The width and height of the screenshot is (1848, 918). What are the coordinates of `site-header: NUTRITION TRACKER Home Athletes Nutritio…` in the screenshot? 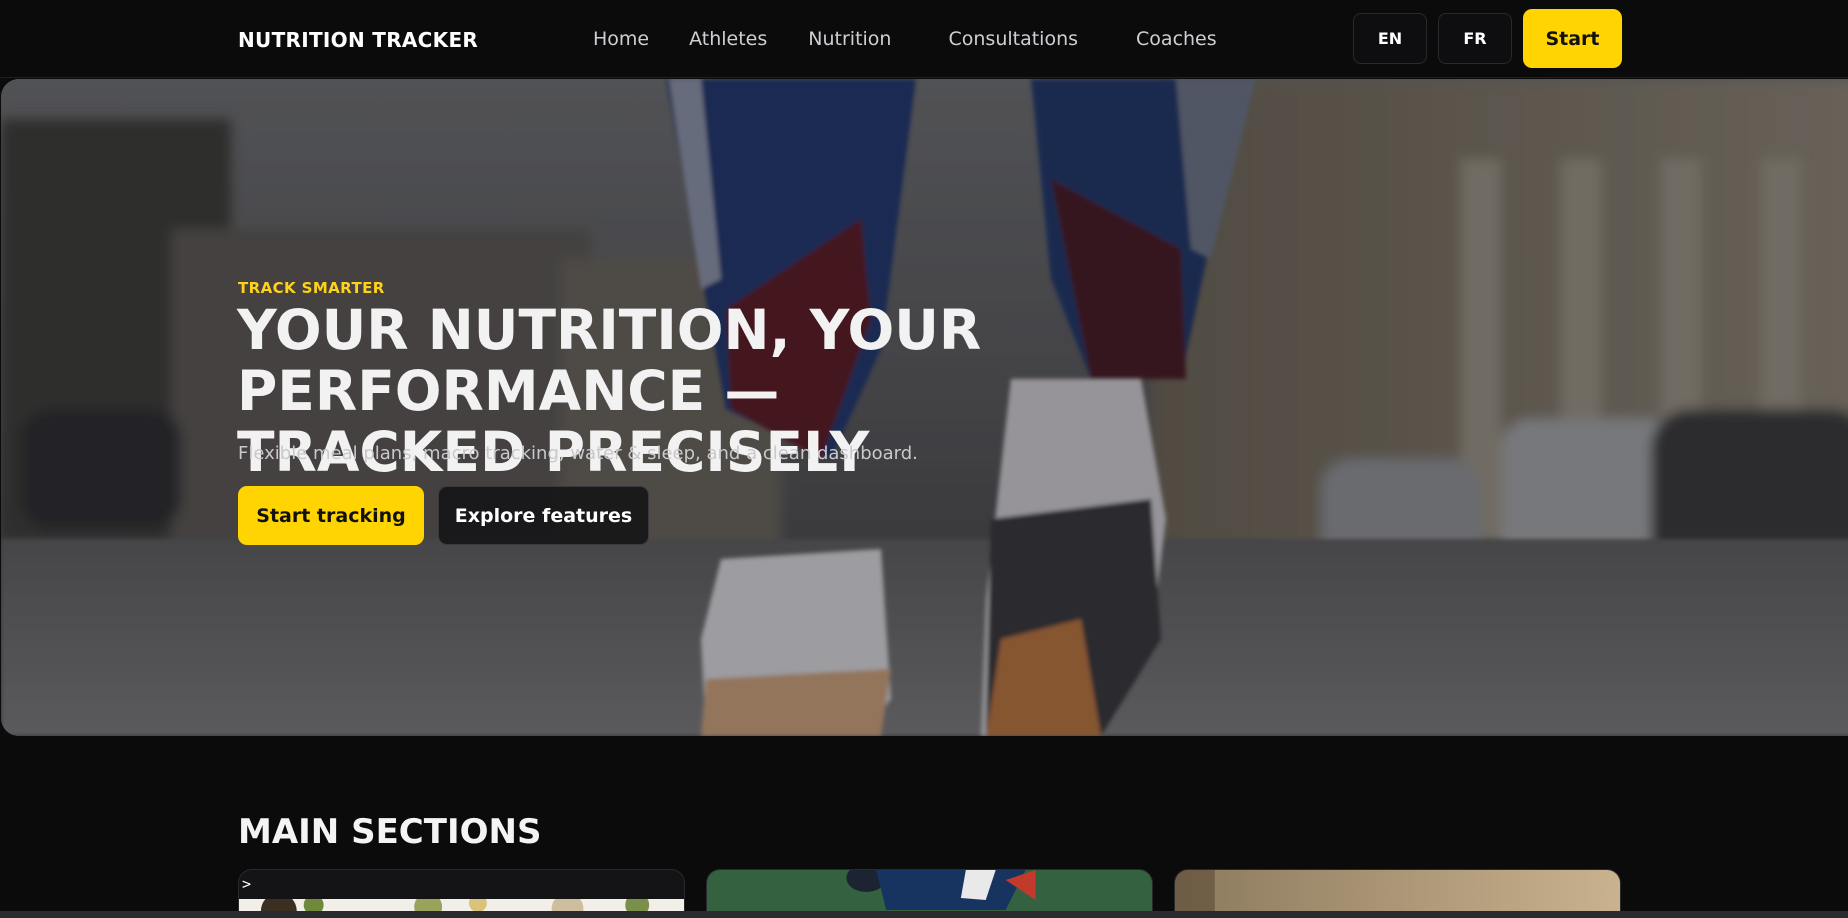 It's located at (924, 39).